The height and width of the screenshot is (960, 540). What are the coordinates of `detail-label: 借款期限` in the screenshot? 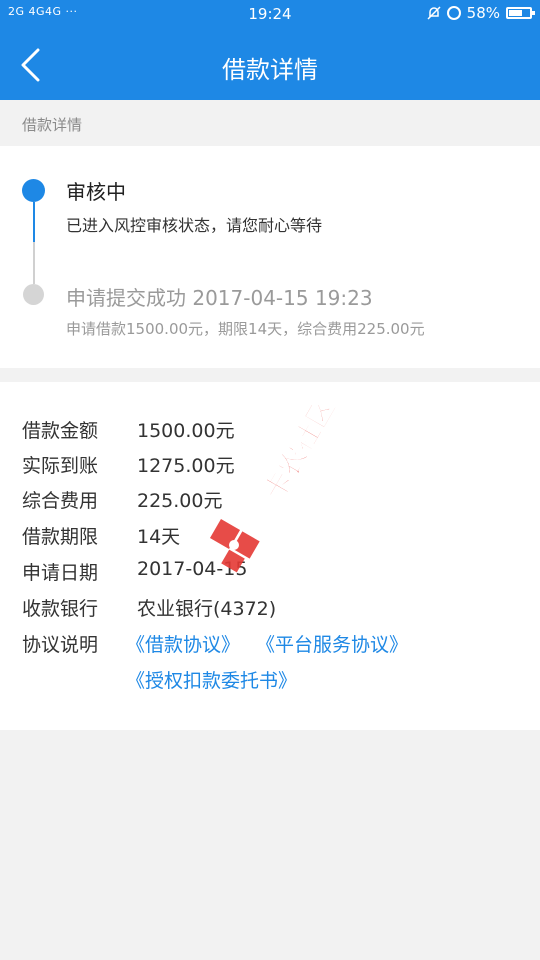 It's located at (60, 537).